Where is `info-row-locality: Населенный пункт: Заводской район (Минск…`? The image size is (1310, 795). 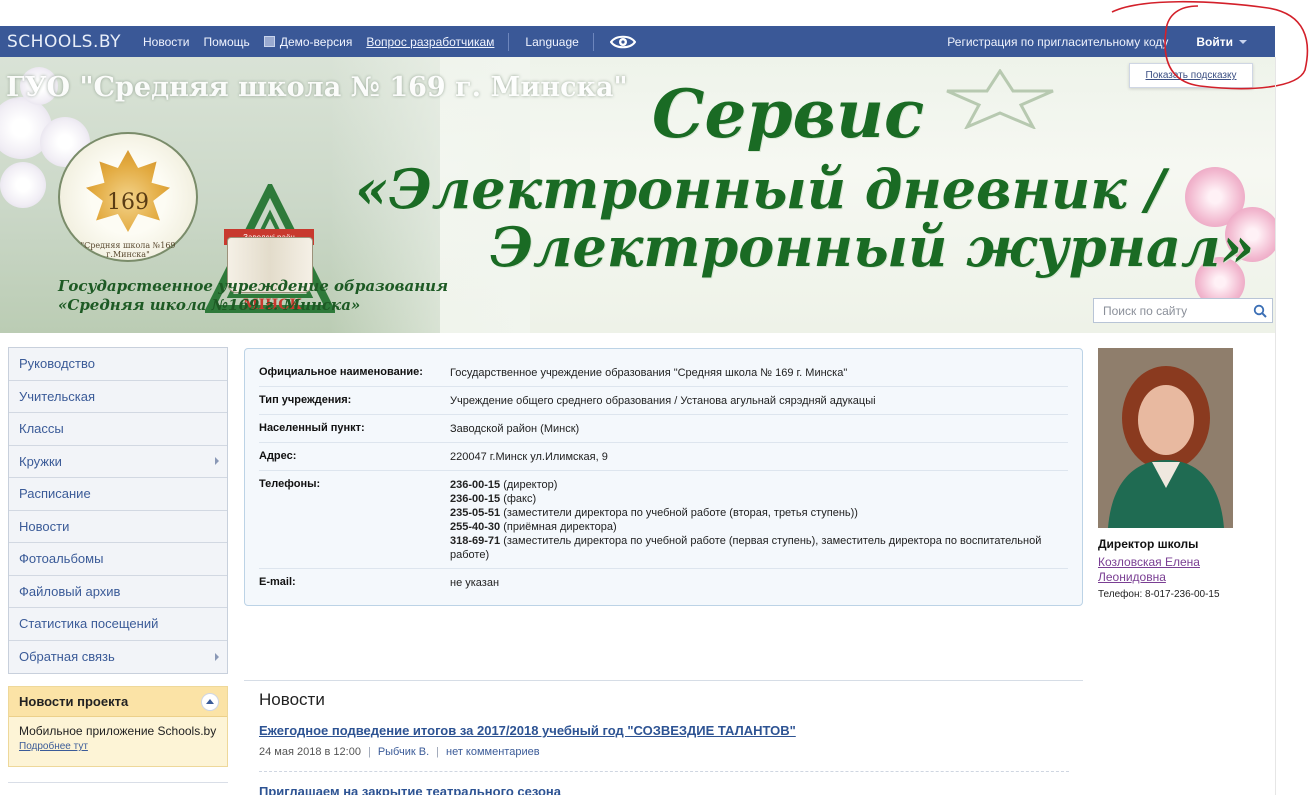 info-row-locality: Населенный пункт: Заводской район (Минск… is located at coordinates (663, 429).